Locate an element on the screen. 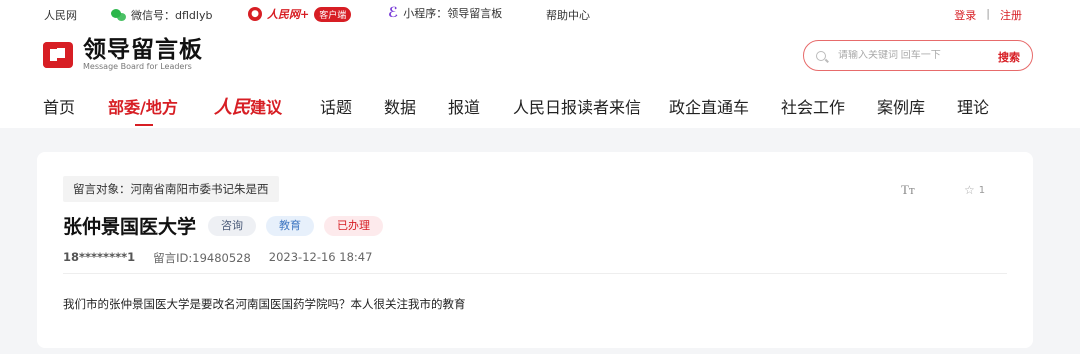 Image resolution: width=1080 pixels, height=354 pixels. favorite-button: ☆ 1 is located at coordinates (974, 190).